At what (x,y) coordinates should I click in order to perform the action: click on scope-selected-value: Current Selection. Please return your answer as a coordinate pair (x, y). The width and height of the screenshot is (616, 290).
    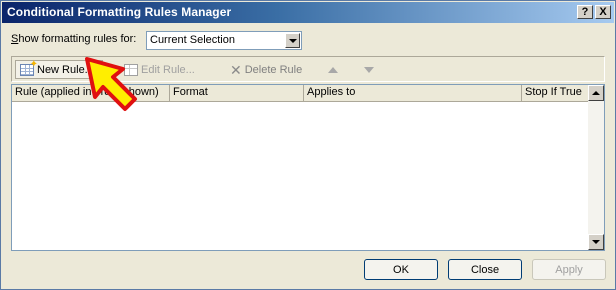
    Looking at the image, I should click on (192, 40).